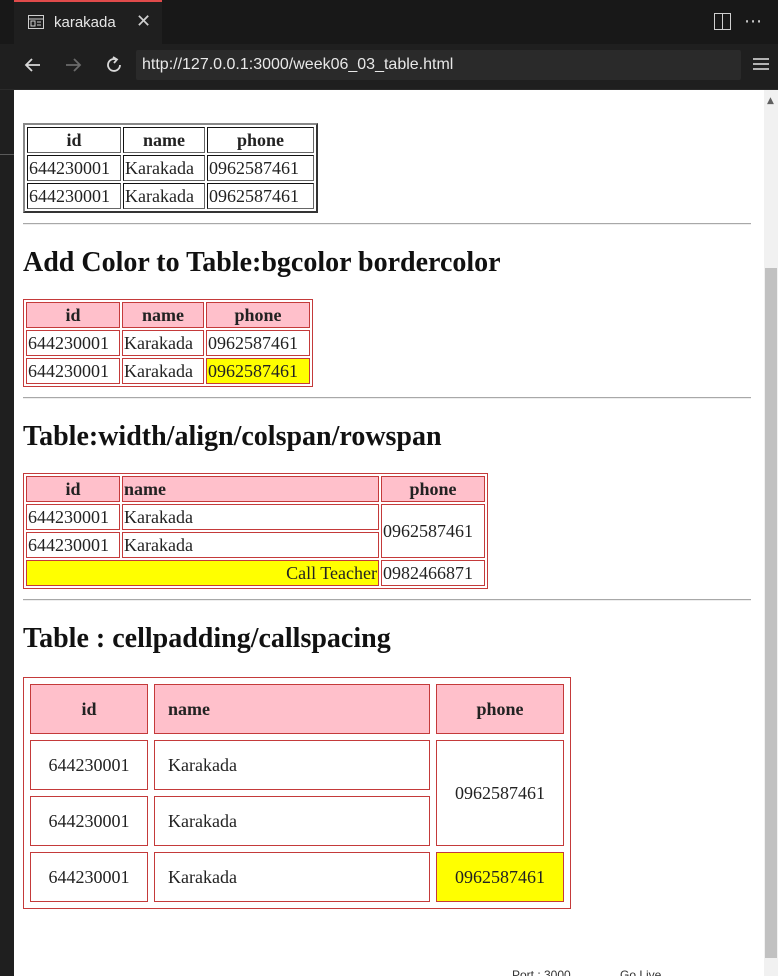 Image resolution: width=778 pixels, height=976 pixels. What do you see at coordinates (262, 262) in the screenshot?
I see `section-heading-color: Add Color to Table:bgcolor bordercolor` at bounding box center [262, 262].